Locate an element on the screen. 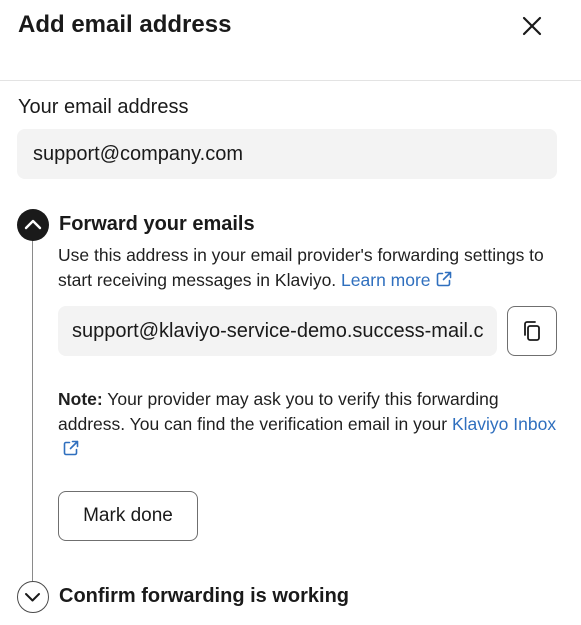 The height and width of the screenshot is (625, 581). forwarding-address-container is located at coordinates (277, 331).